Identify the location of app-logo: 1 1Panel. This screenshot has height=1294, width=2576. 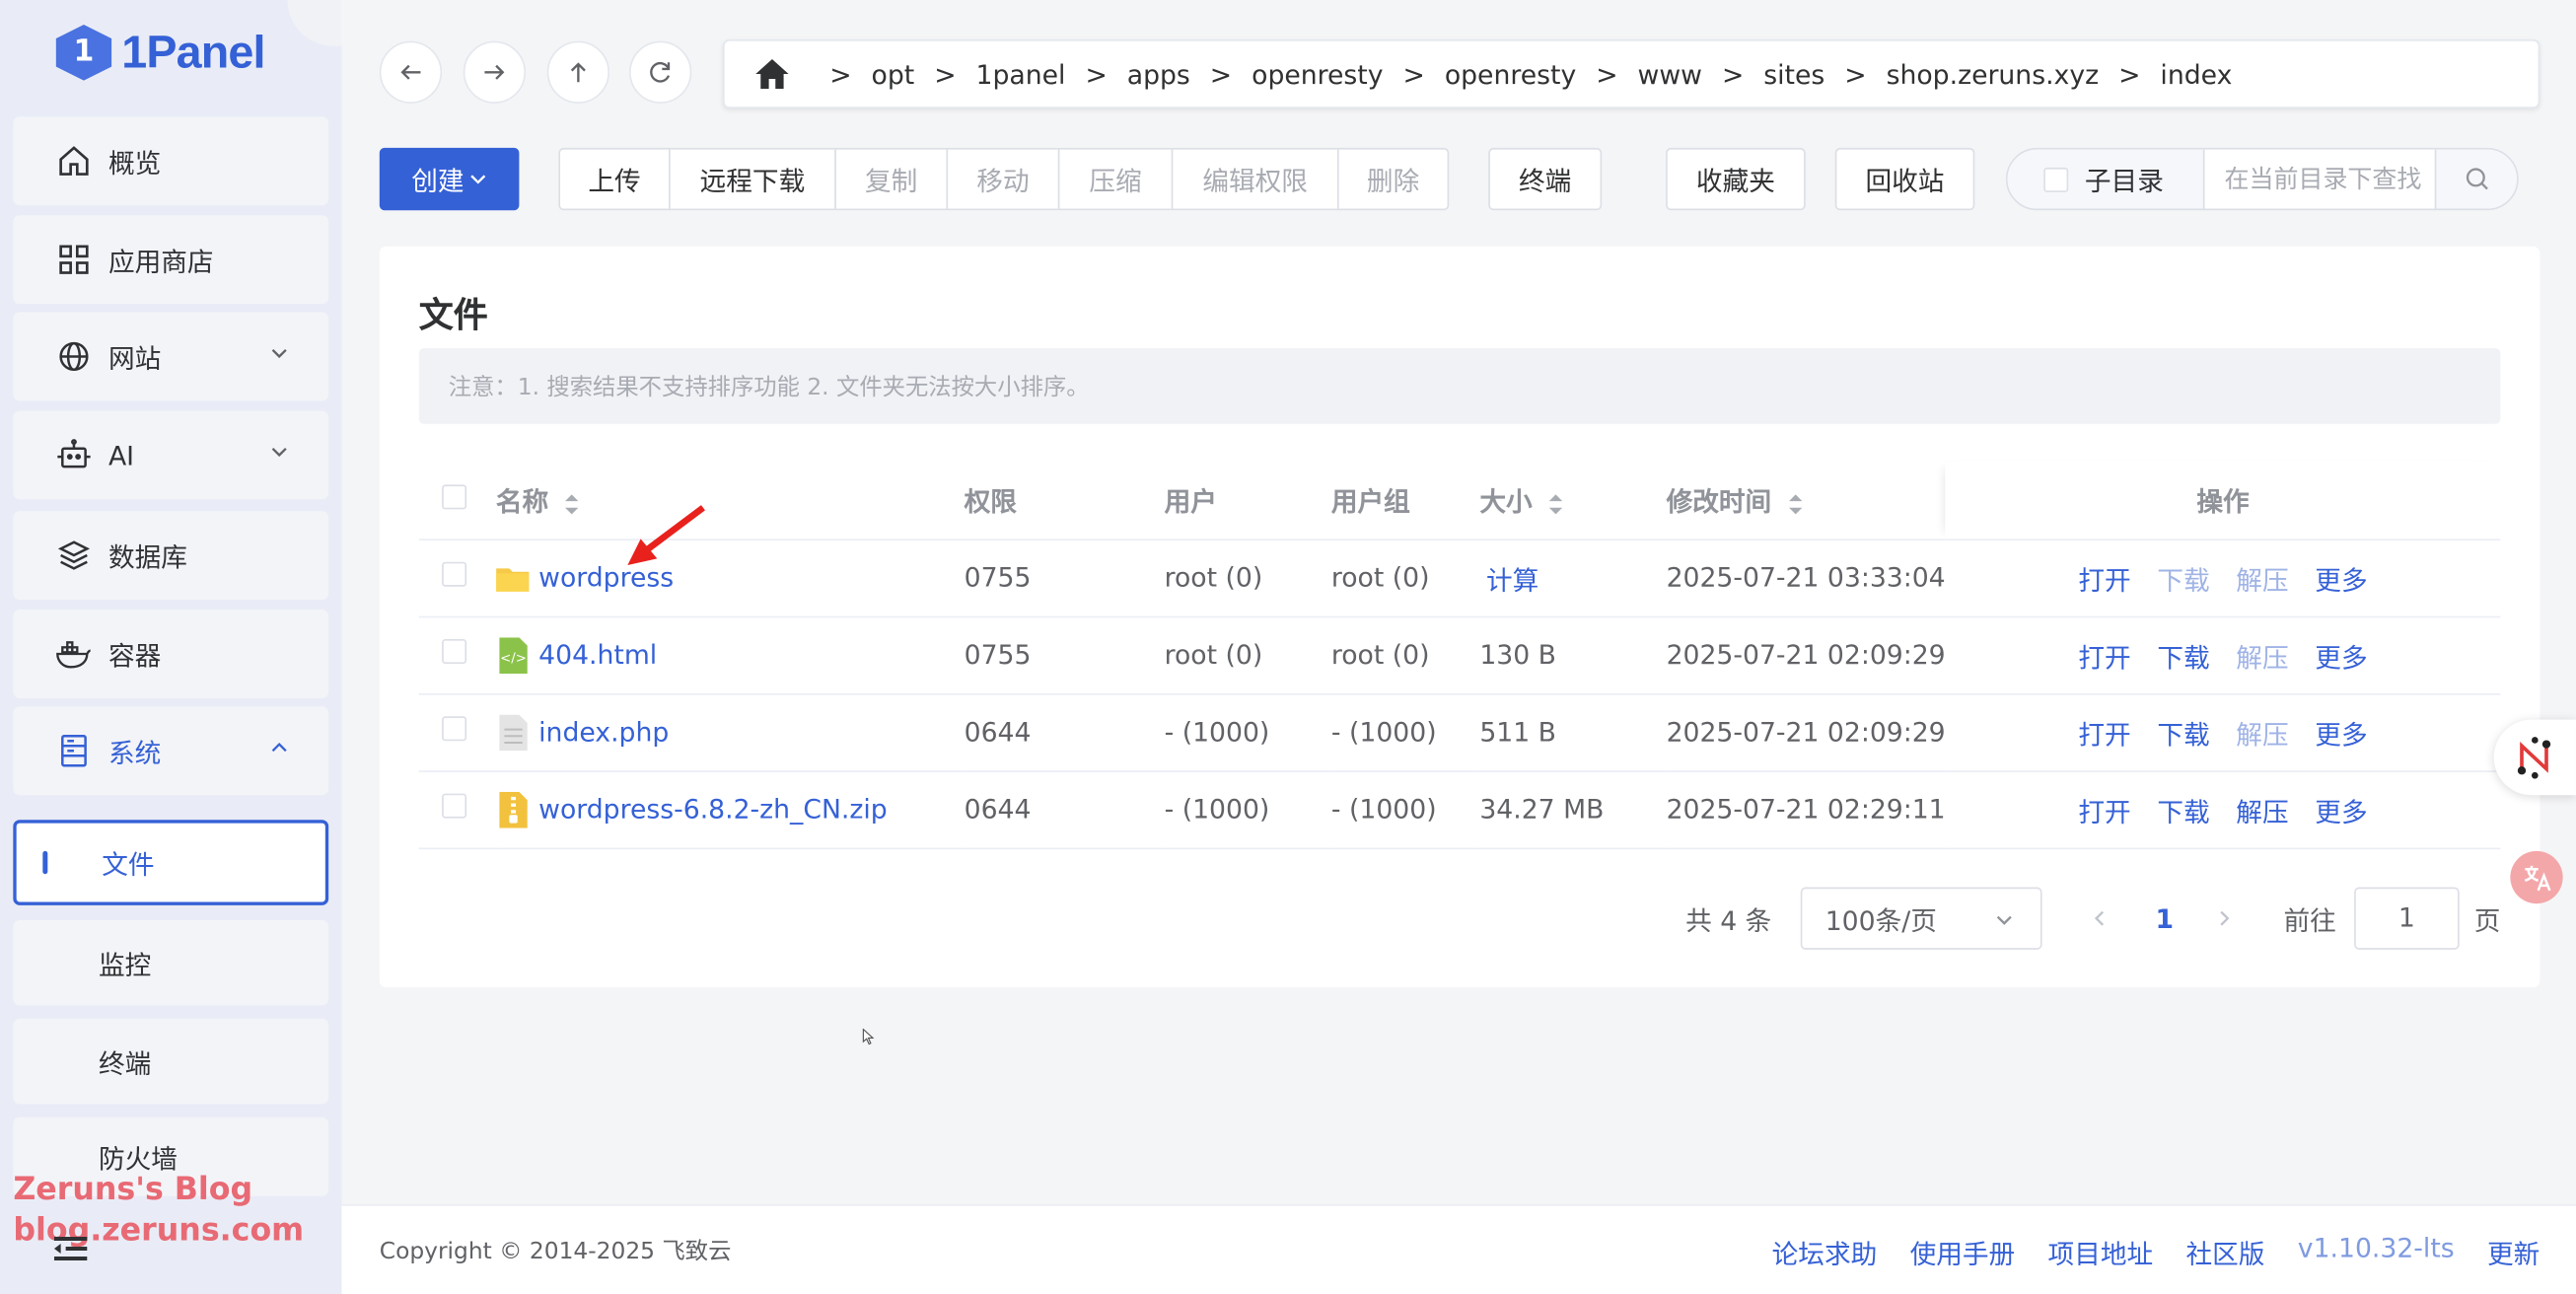
(160, 53).